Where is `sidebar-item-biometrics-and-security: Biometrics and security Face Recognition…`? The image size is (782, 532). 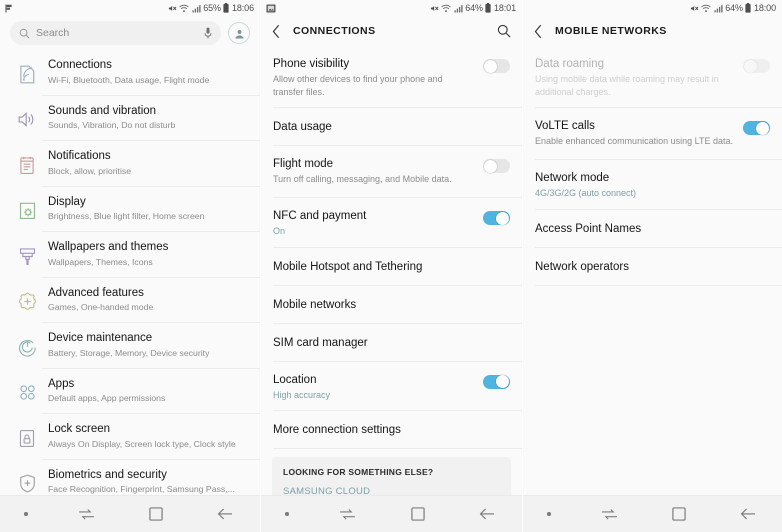
sidebar-item-biometrics-and-security: Biometrics and security Face Recognition… is located at coordinates (130, 477).